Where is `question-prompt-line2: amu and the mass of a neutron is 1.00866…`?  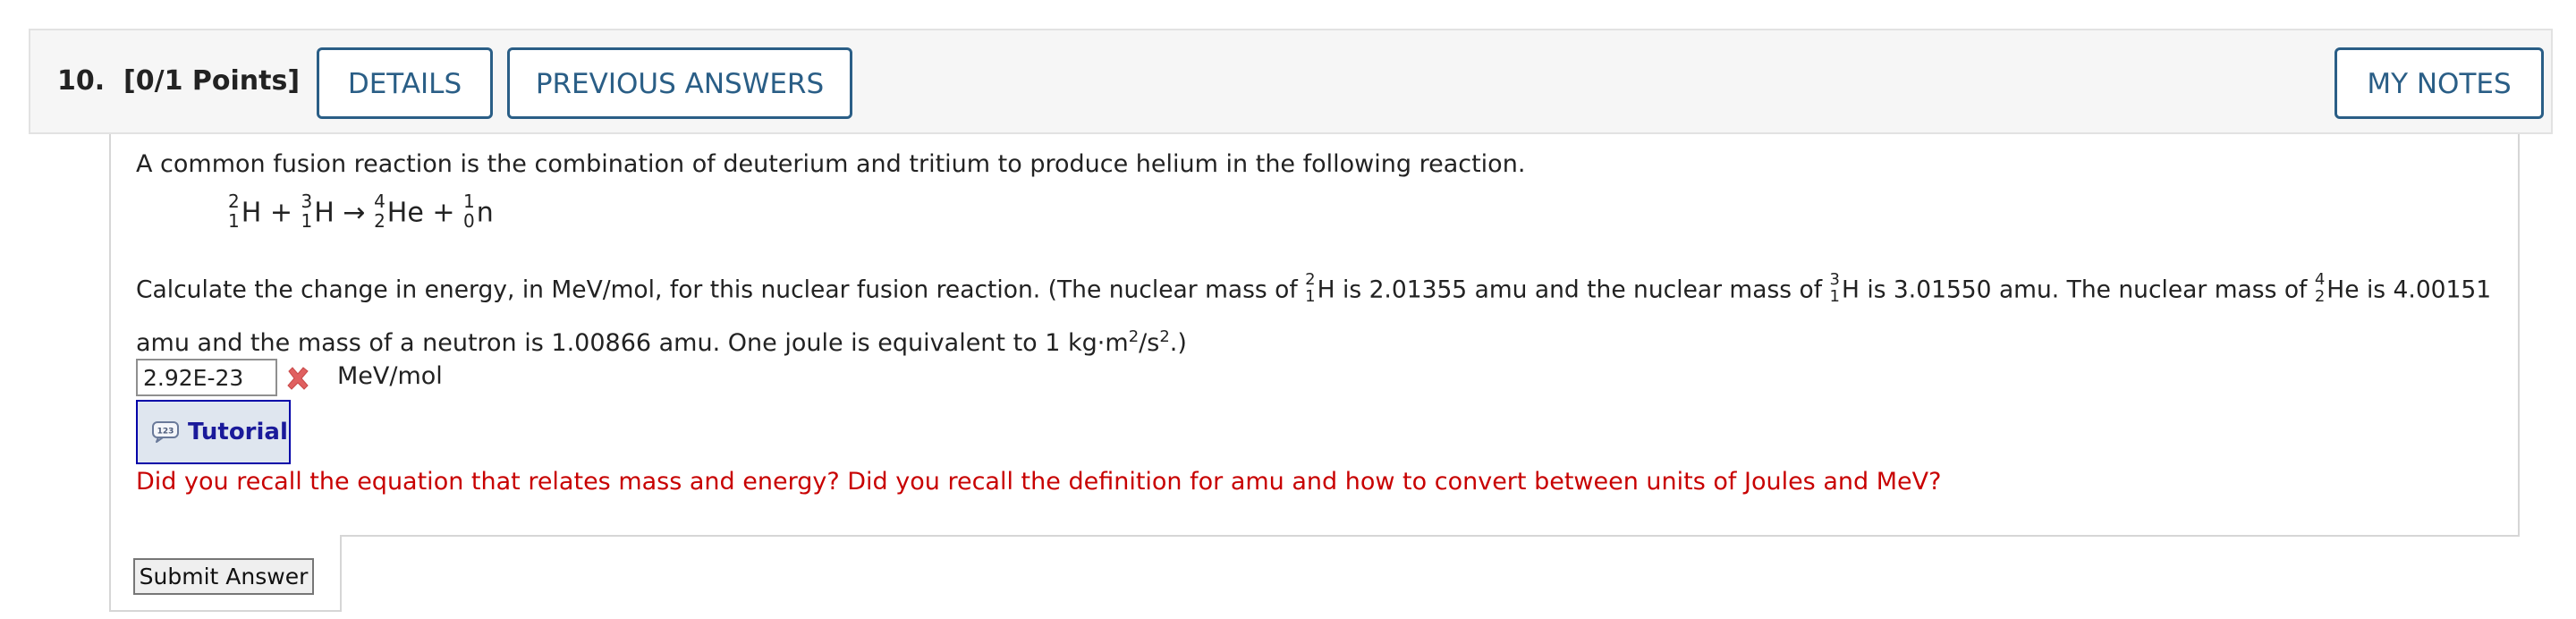
question-prompt-line2: amu and the mass of a neutron is 1.00866… is located at coordinates (661, 342).